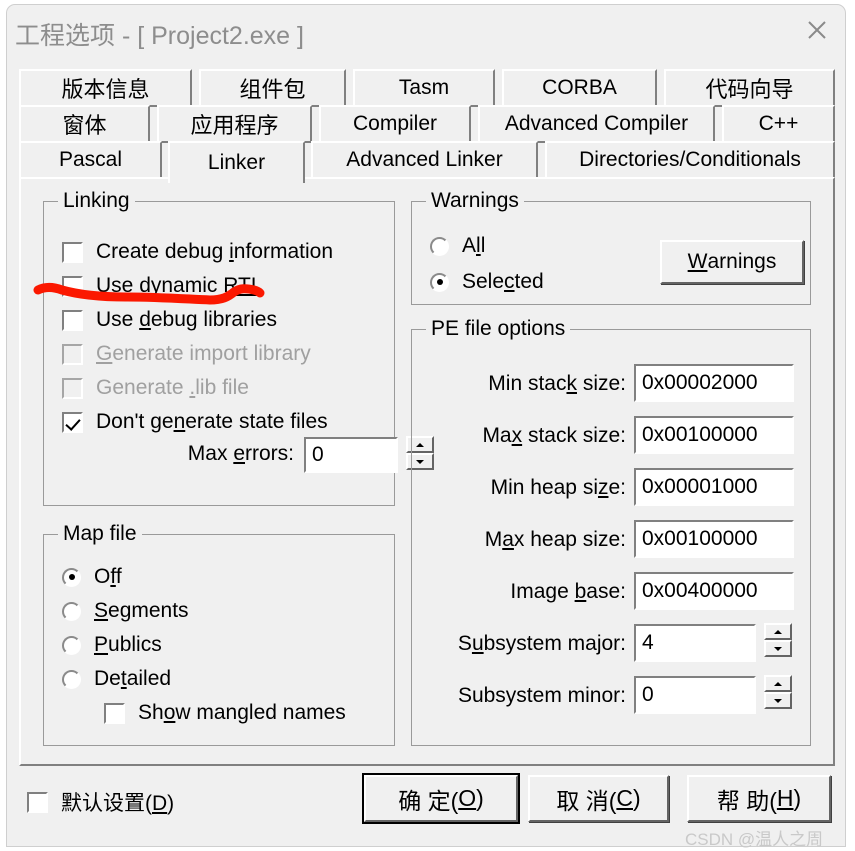 The image size is (855, 851). I want to click on help-button: 帮 助(H), so click(759, 798).